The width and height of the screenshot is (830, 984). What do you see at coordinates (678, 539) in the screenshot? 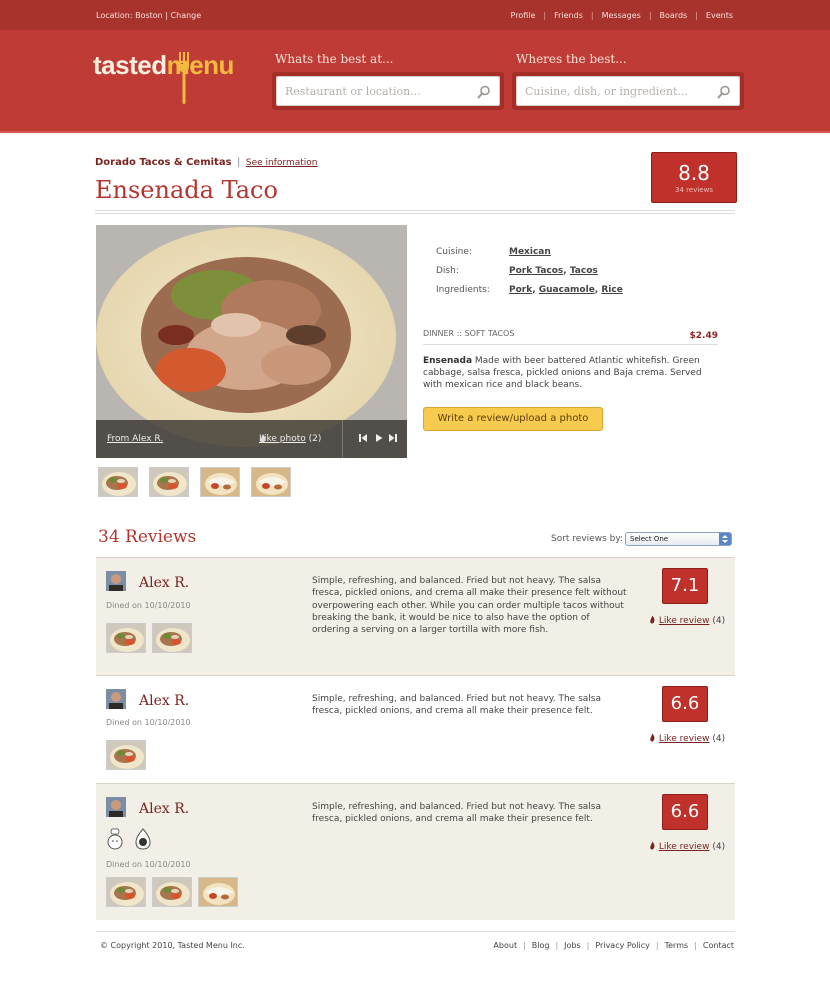
I see `sort-select: Select One` at bounding box center [678, 539].